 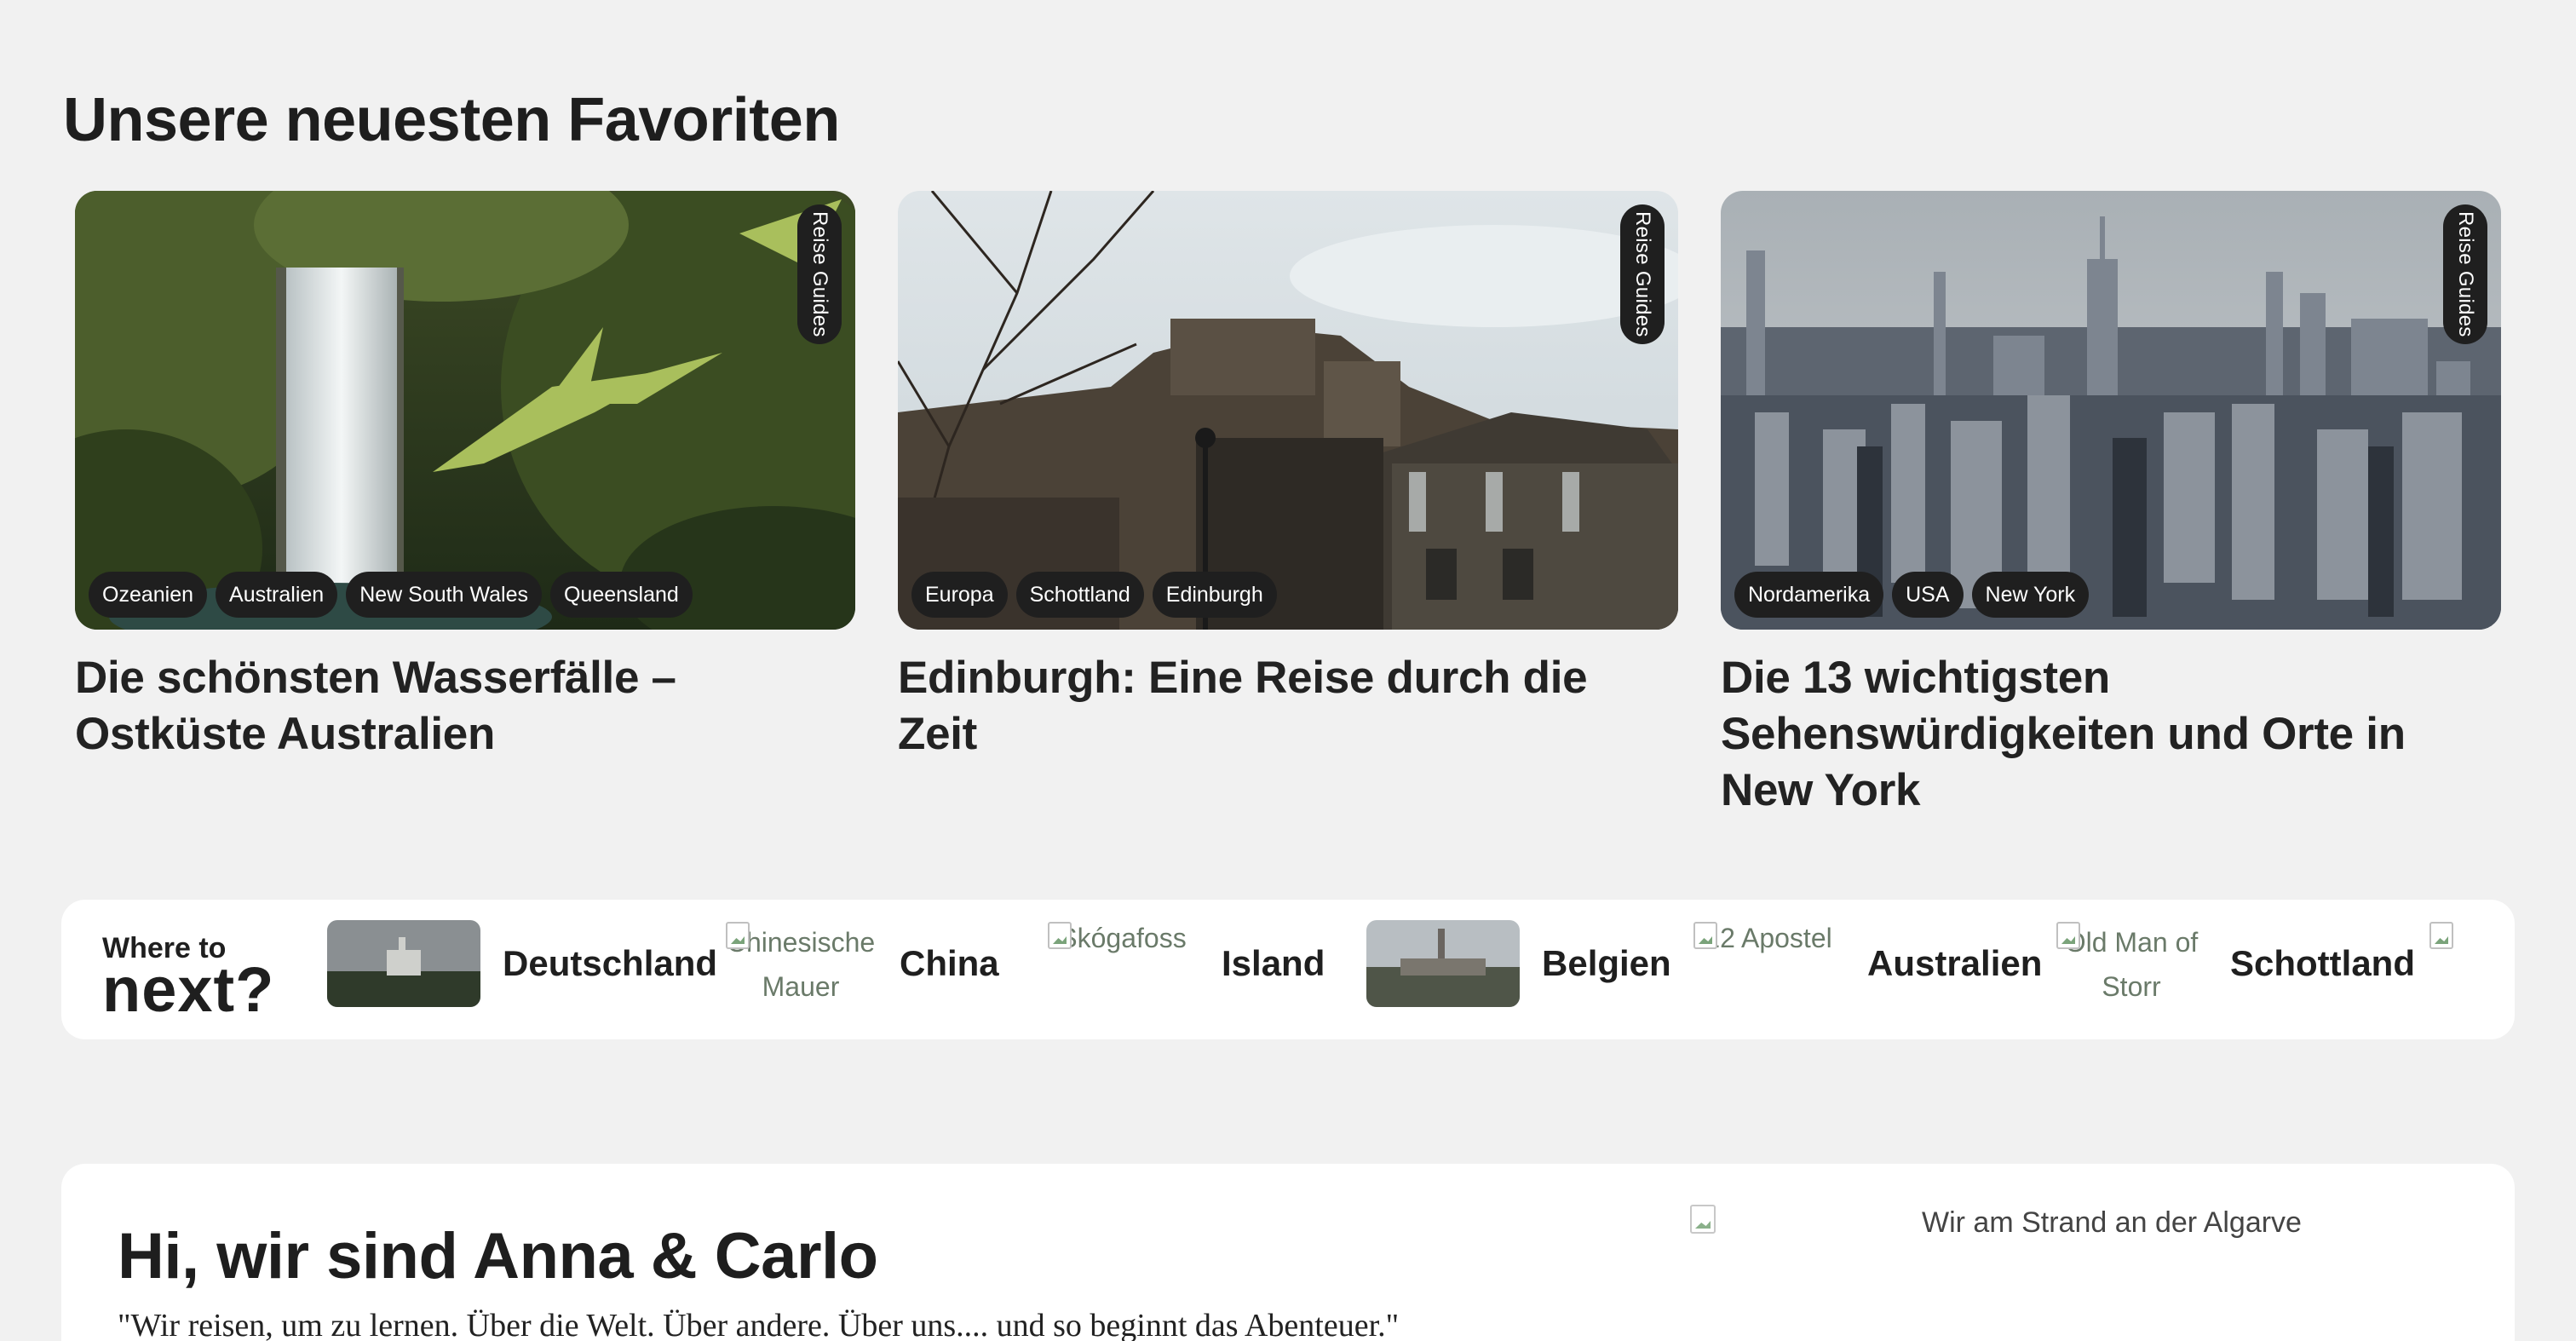 What do you see at coordinates (1123, 938) in the screenshot?
I see `image-alt-text: Skógafoss` at bounding box center [1123, 938].